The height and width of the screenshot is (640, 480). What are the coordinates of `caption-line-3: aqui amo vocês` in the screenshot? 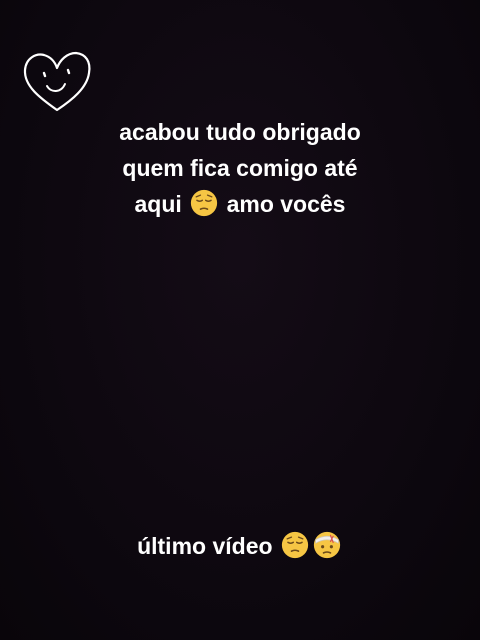 It's located at (240, 204).